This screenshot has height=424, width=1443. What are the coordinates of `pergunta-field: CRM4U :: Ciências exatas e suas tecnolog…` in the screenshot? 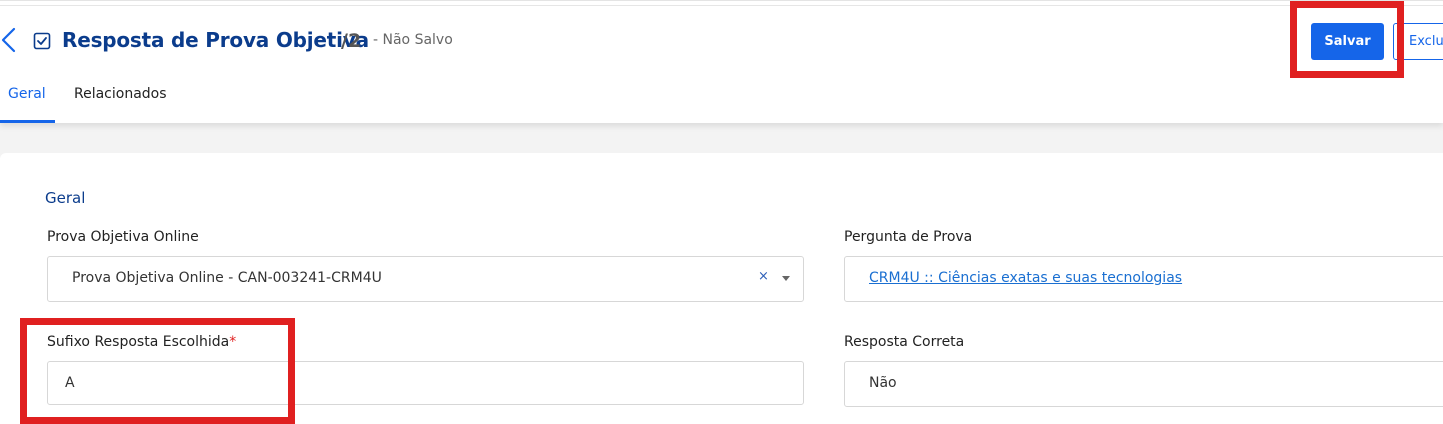 It's located at (1143, 279).